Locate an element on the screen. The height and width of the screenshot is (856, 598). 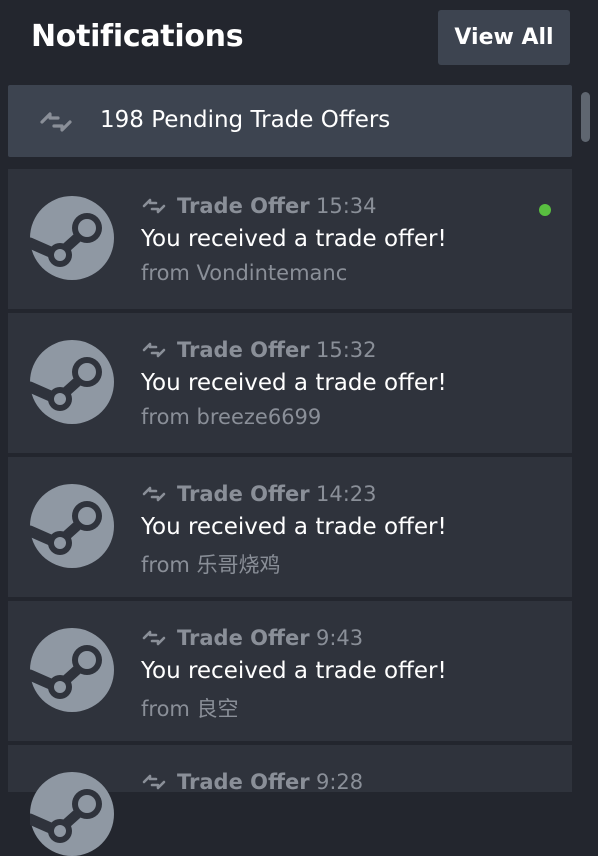
notification-sender: from 乐哥烧鸡 is located at coordinates (211, 565).